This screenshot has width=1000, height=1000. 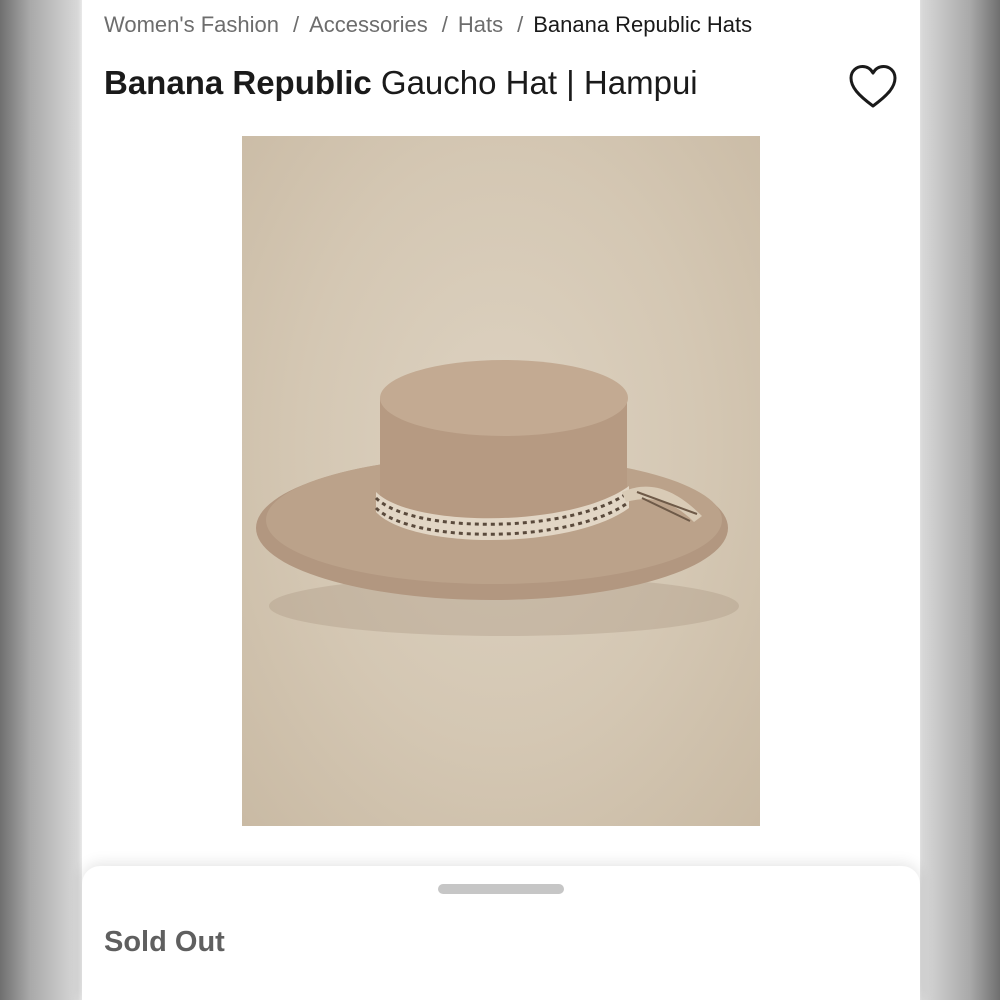 I want to click on bottom-sheet: Sold Out, so click(x=501, y=933).